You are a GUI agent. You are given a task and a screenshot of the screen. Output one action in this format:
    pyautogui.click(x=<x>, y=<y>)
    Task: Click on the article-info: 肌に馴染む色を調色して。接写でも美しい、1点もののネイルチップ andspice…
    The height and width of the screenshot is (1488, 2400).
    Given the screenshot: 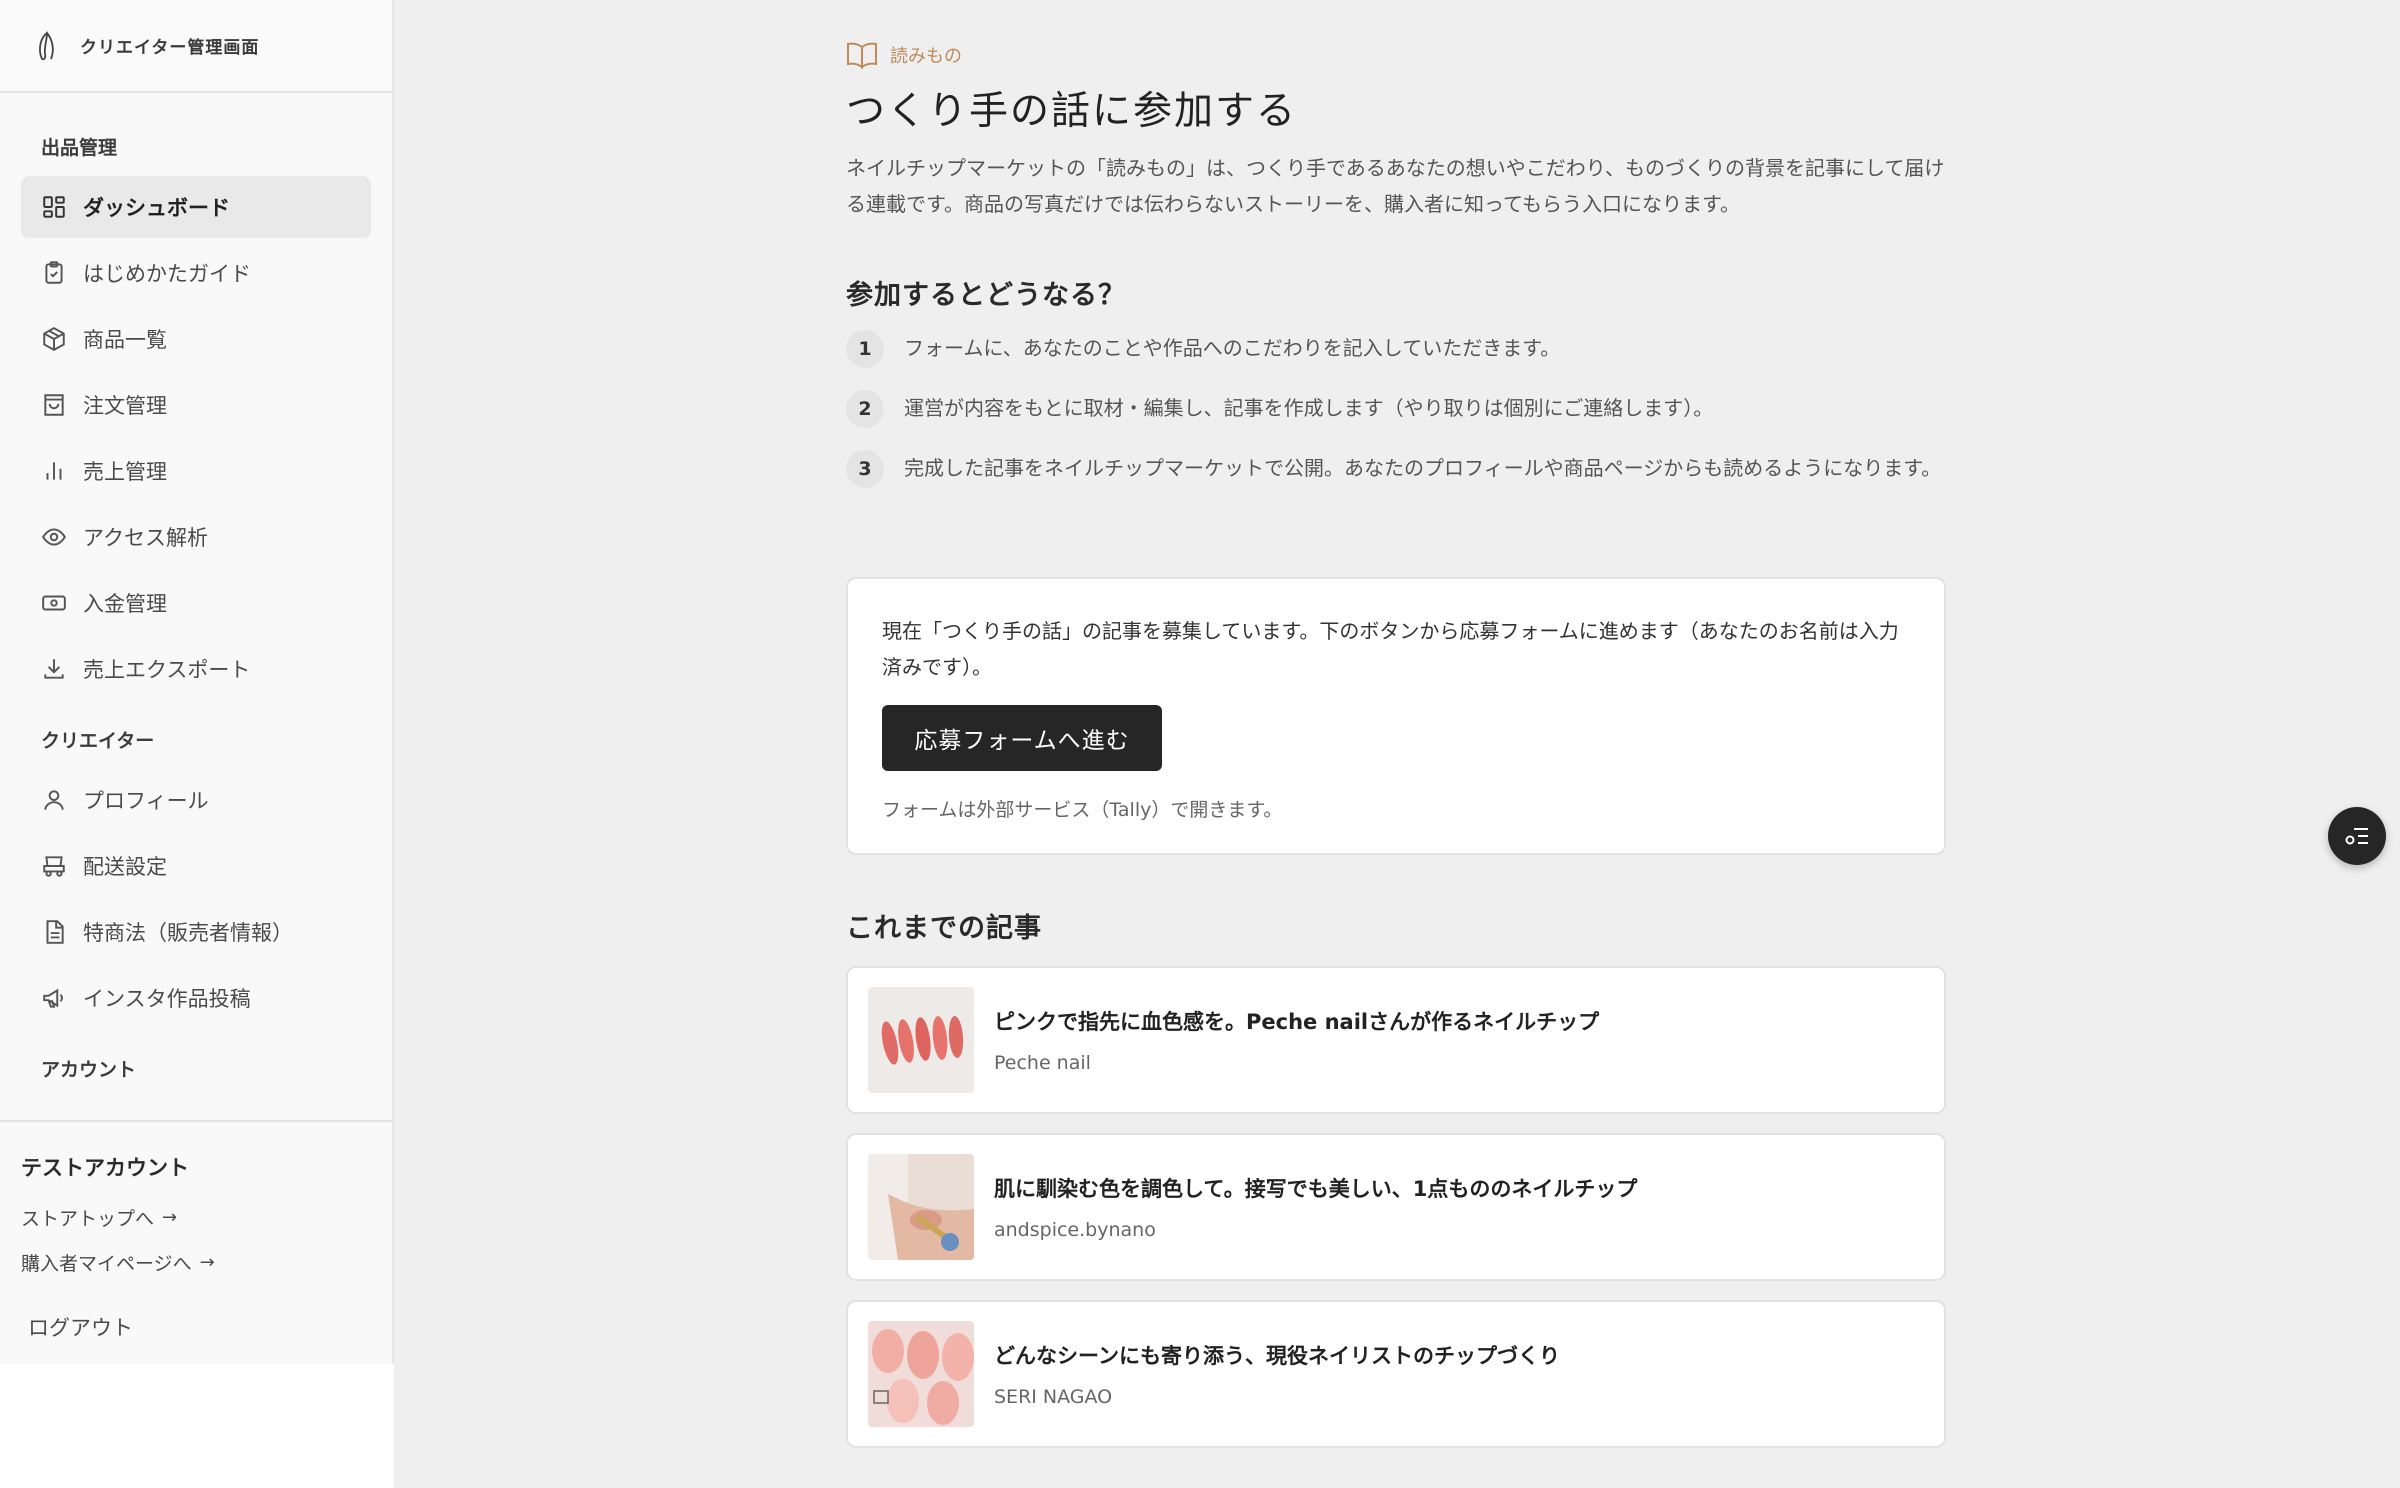 What is the action you would take?
    pyautogui.click(x=1315, y=1207)
    